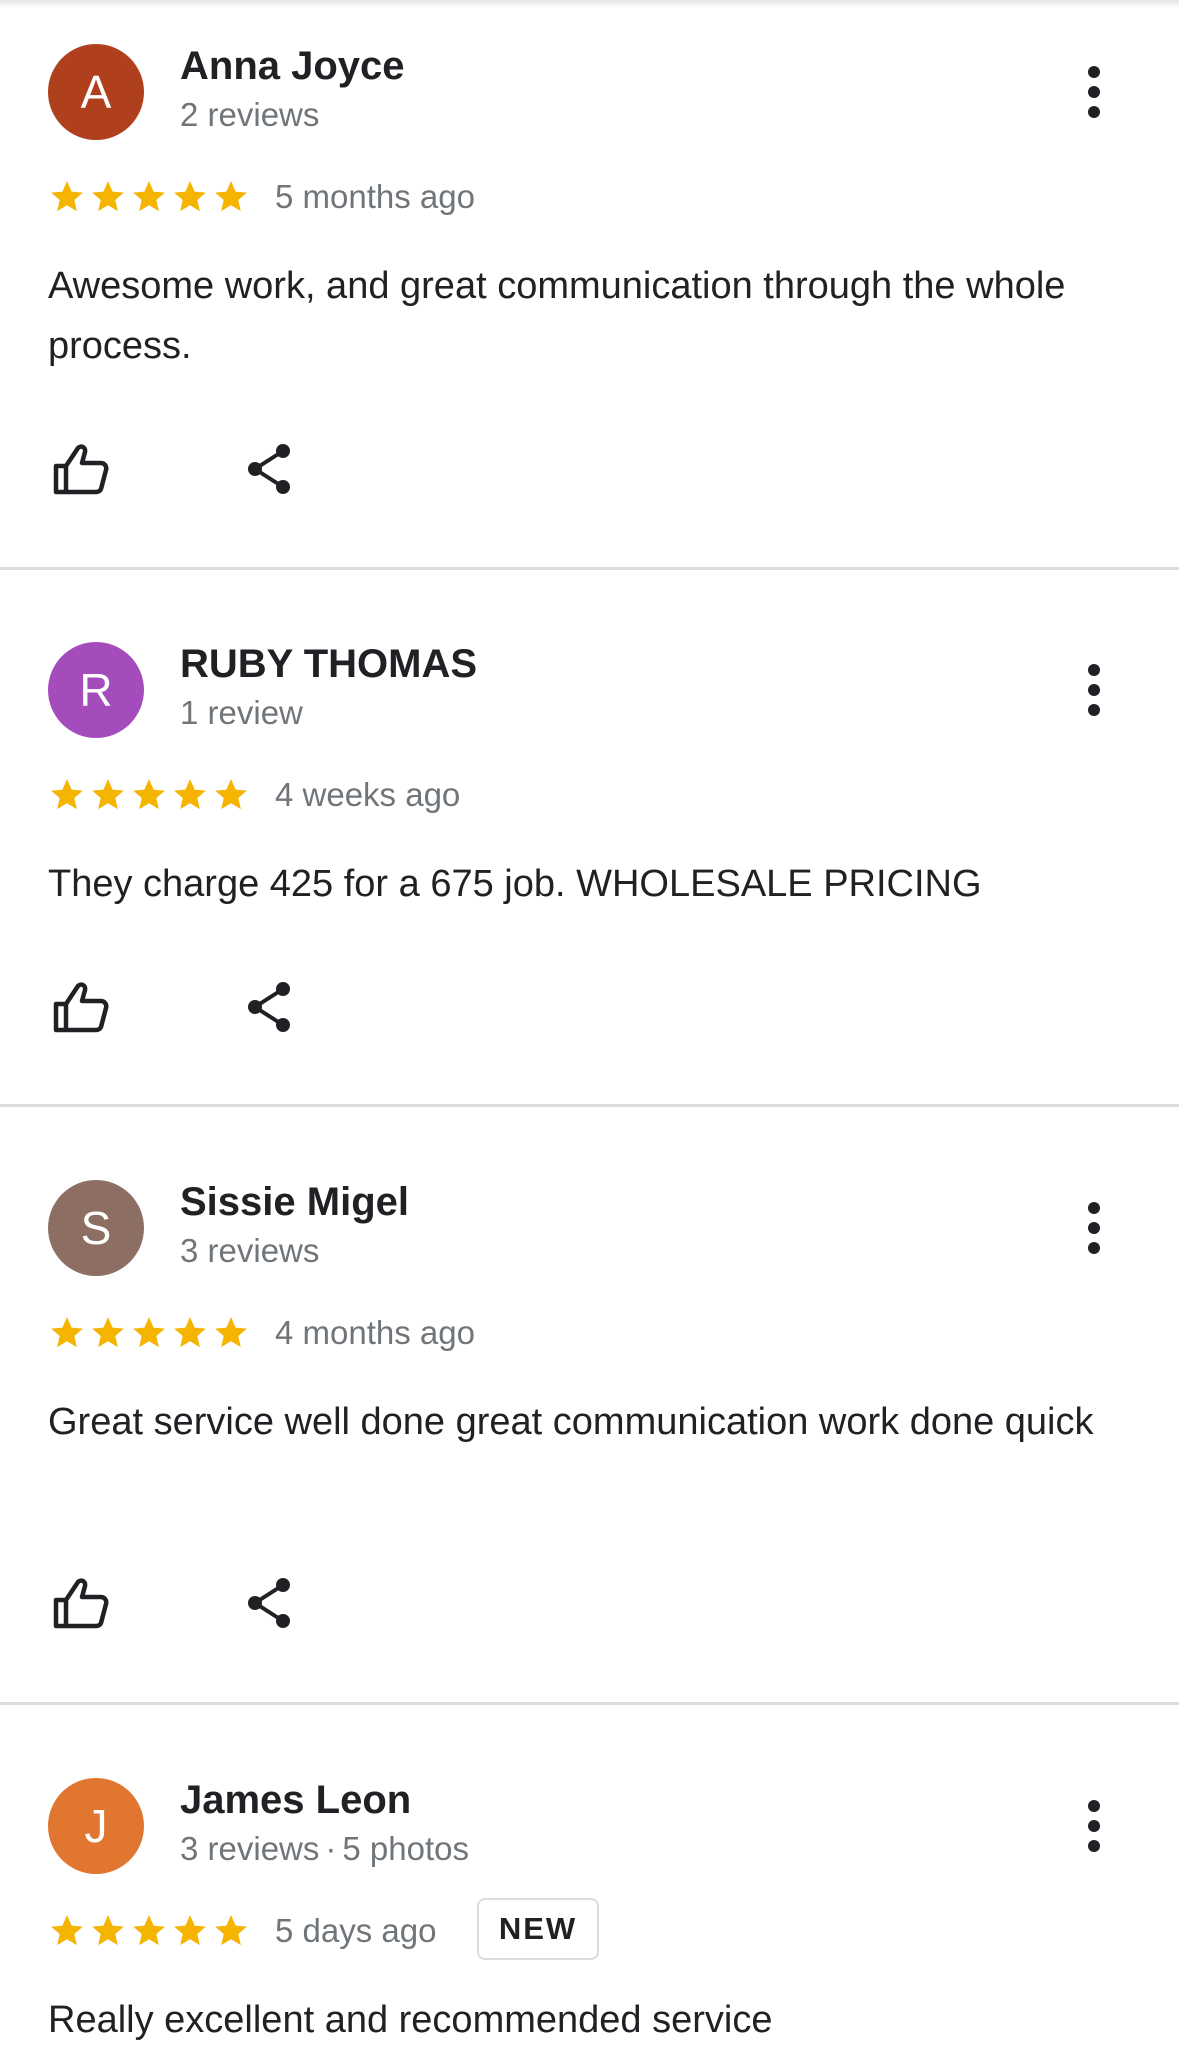  Describe the element at coordinates (405, 1848) in the screenshot. I see `photo-count: 5 photos` at that location.